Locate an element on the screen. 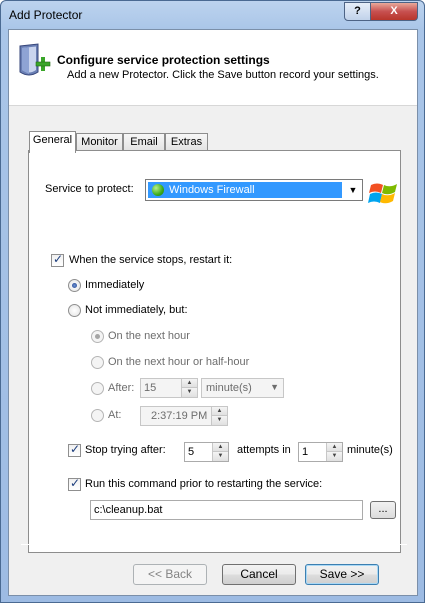 The width and height of the screenshot is (425, 603). service-selection: Windows Firewall is located at coordinates (245, 190).